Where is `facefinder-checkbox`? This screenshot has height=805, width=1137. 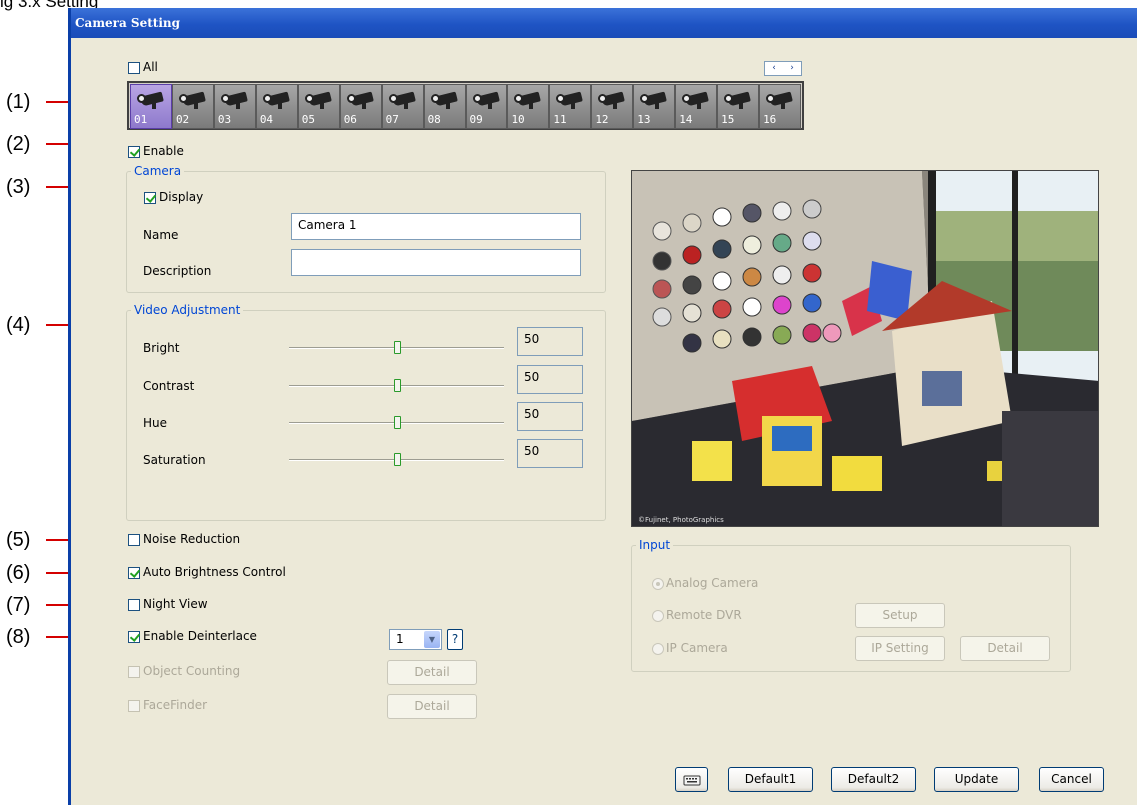 facefinder-checkbox is located at coordinates (134, 706).